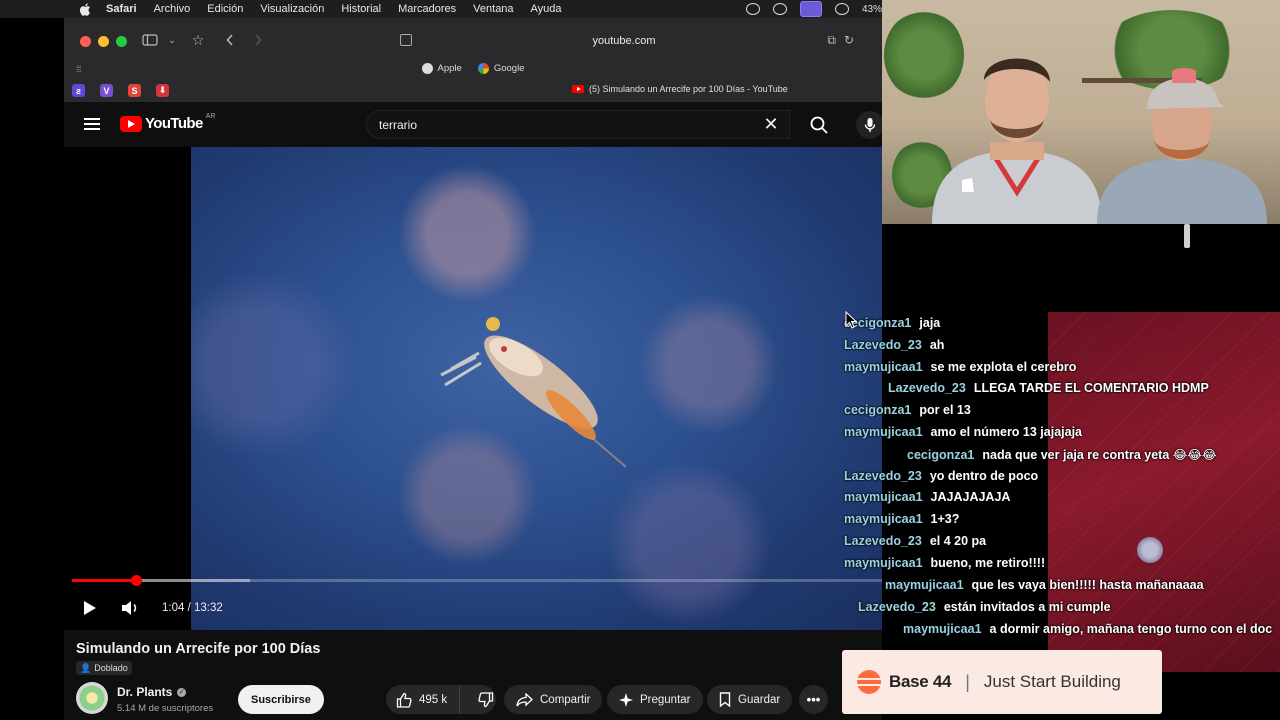 The height and width of the screenshot is (720, 1280). Describe the element at coordinates (85, 9) in the screenshot. I see `apple-icon` at that location.